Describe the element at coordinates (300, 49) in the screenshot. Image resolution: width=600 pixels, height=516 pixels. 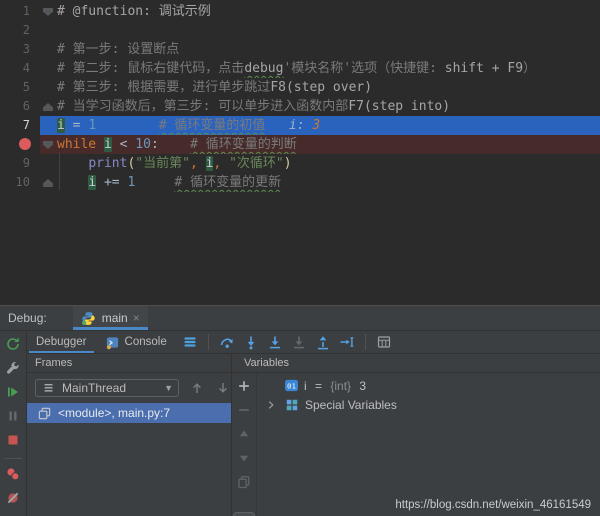
I see `editor-line-3: 3 # 第一步: 设置断点` at that location.